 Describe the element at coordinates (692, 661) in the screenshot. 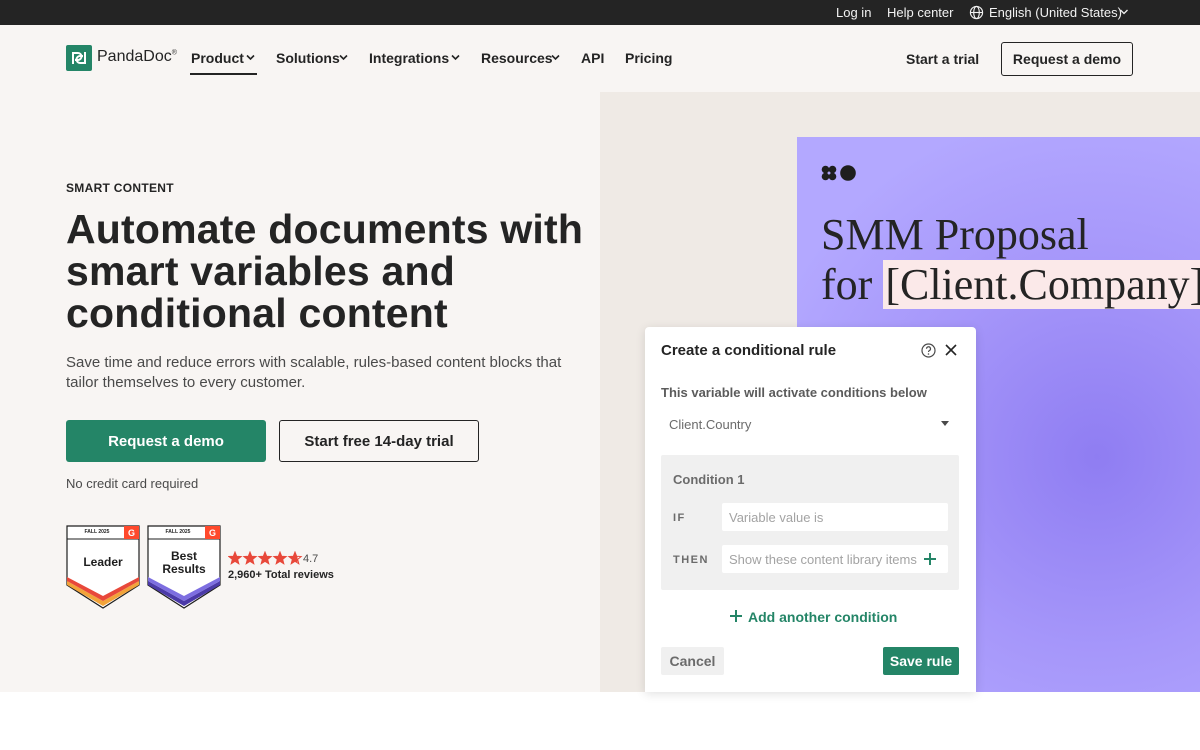

I see `cancel-button: Cancel` at that location.